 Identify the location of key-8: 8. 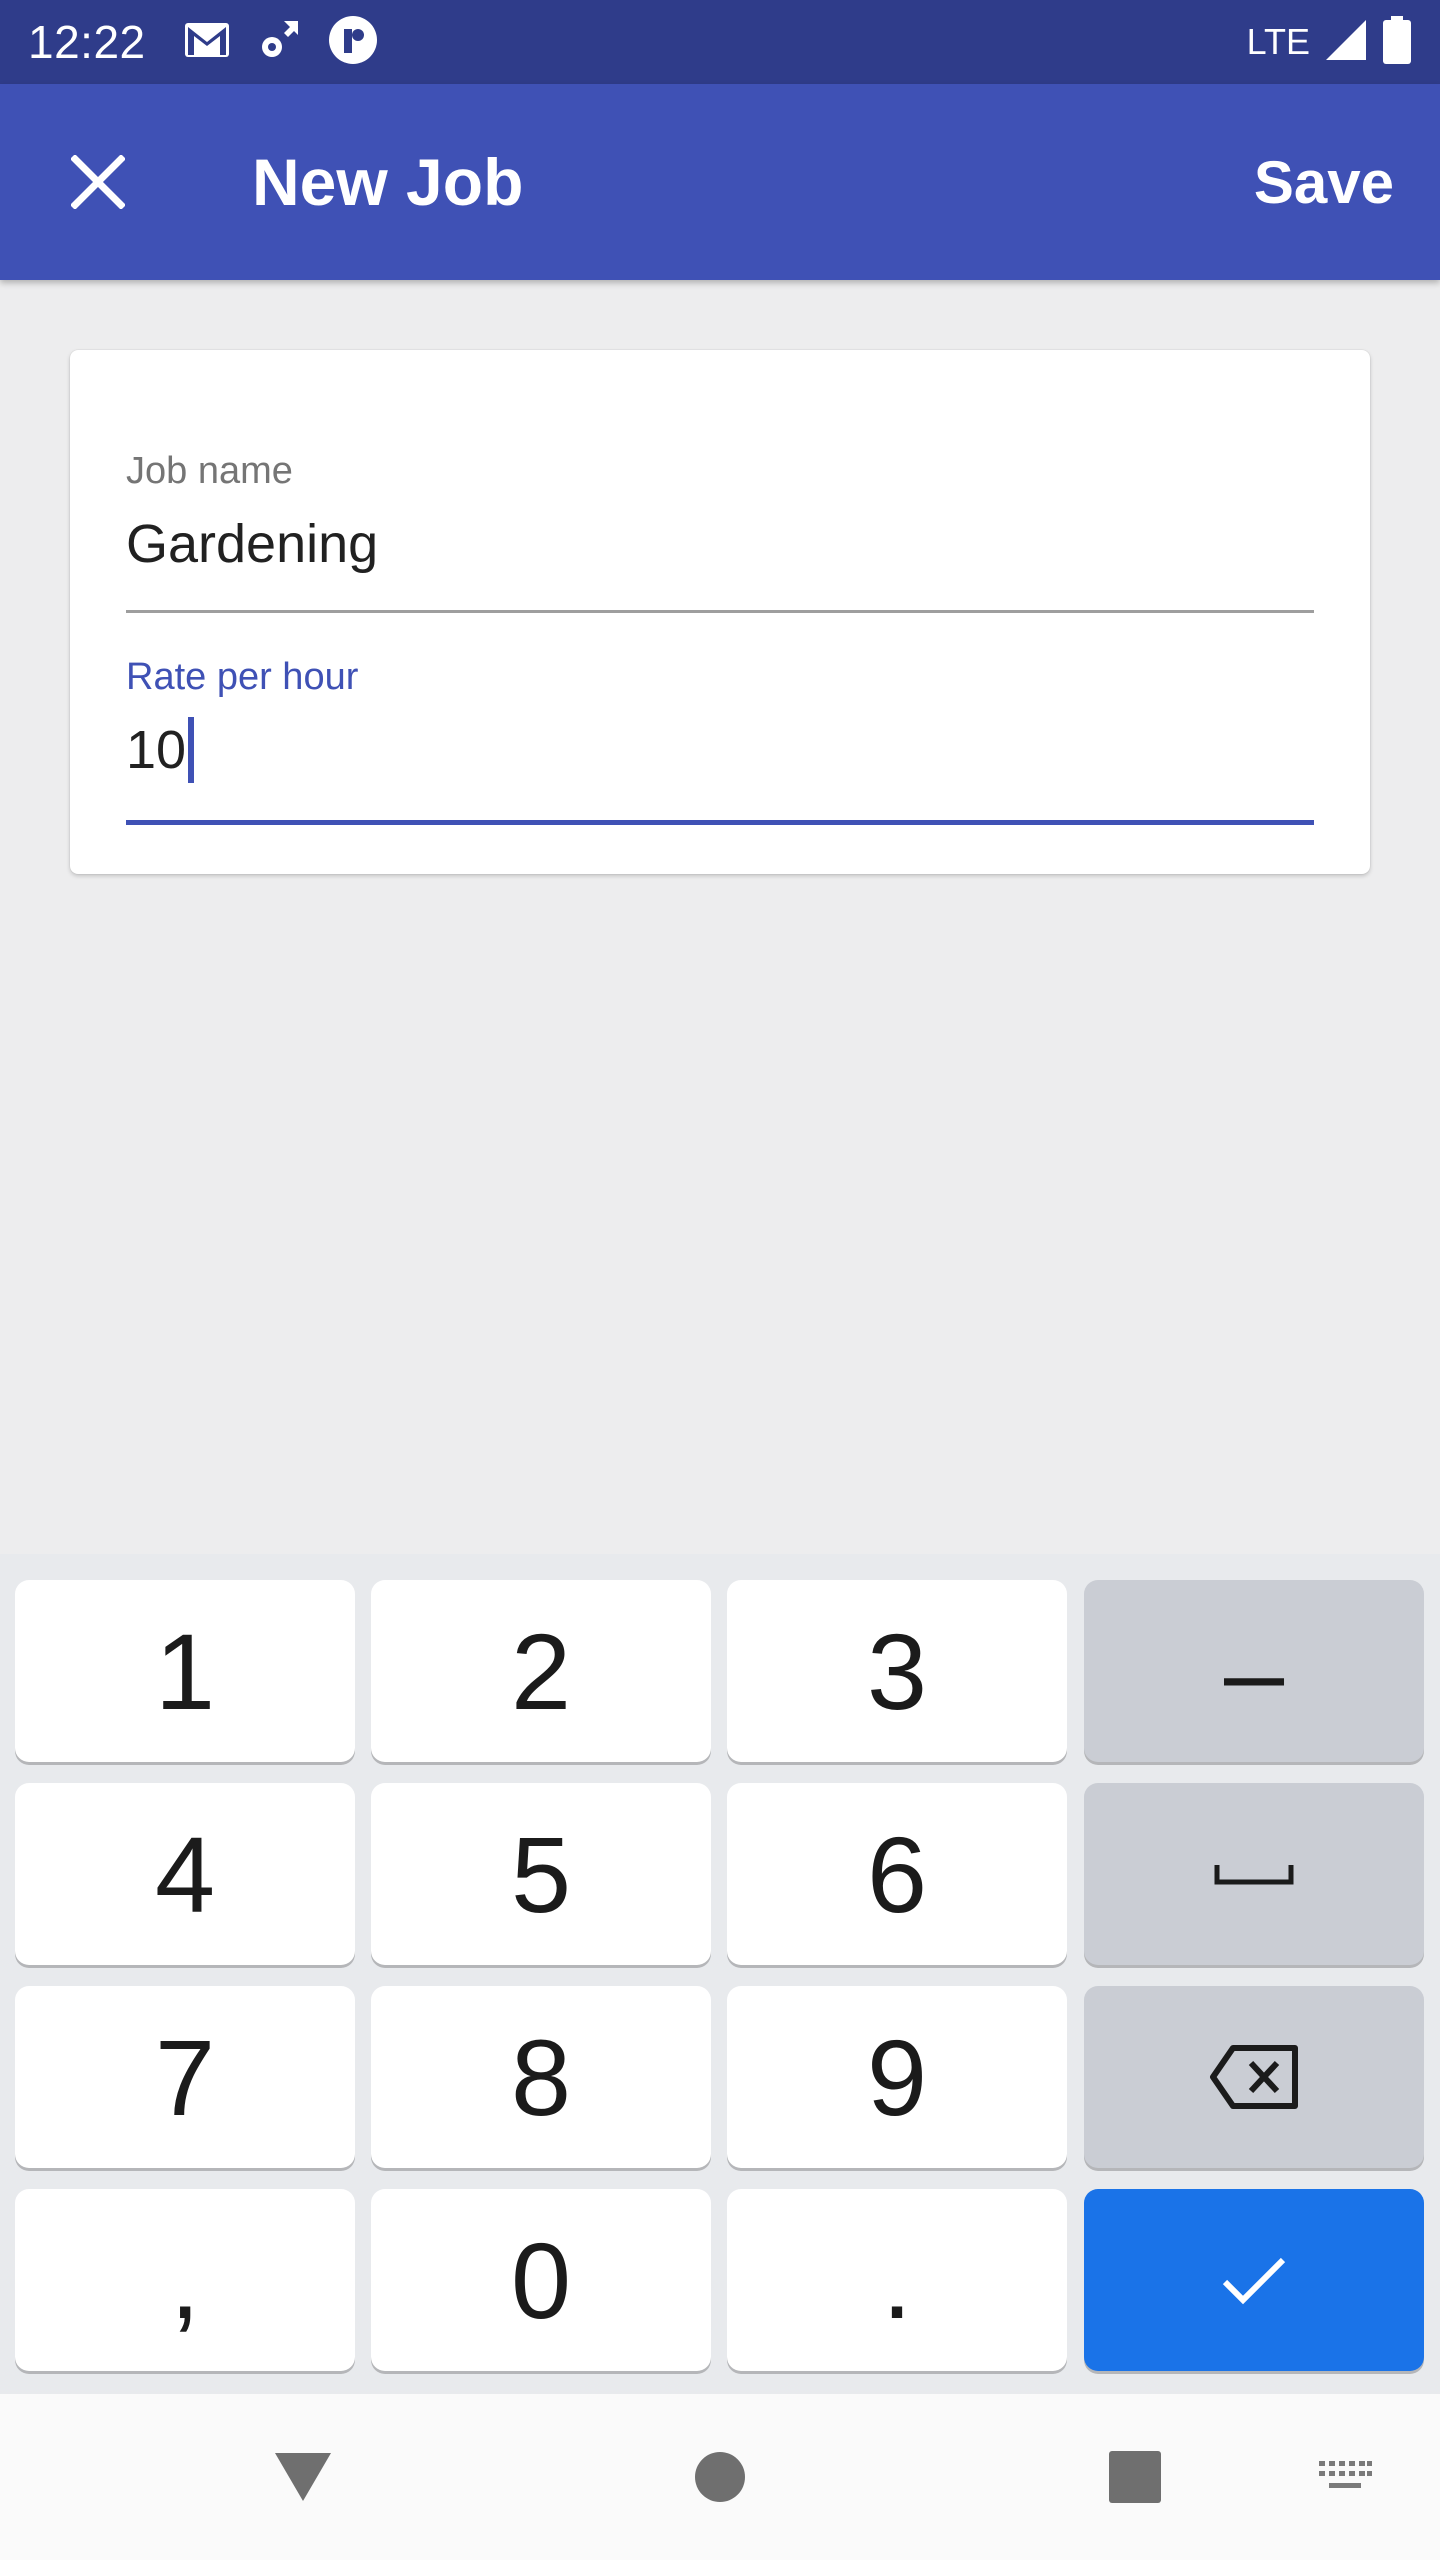
(541, 2077).